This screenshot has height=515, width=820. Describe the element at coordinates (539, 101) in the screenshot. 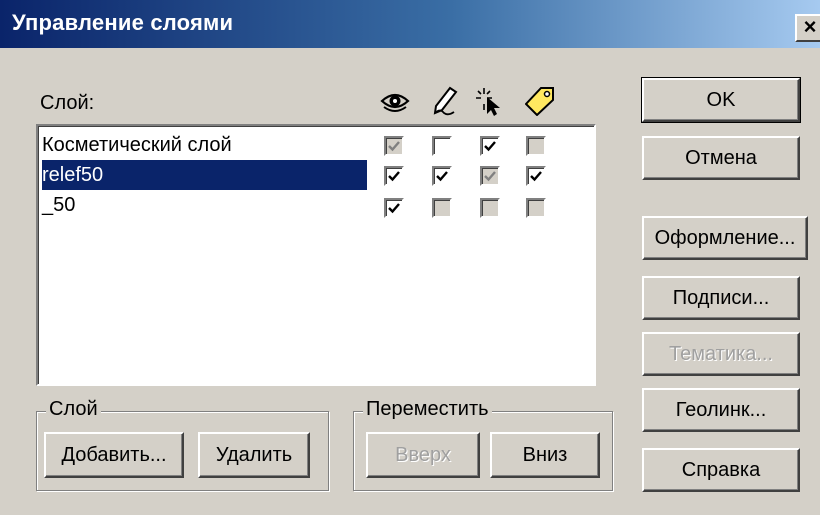

I see `tag-icon` at that location.